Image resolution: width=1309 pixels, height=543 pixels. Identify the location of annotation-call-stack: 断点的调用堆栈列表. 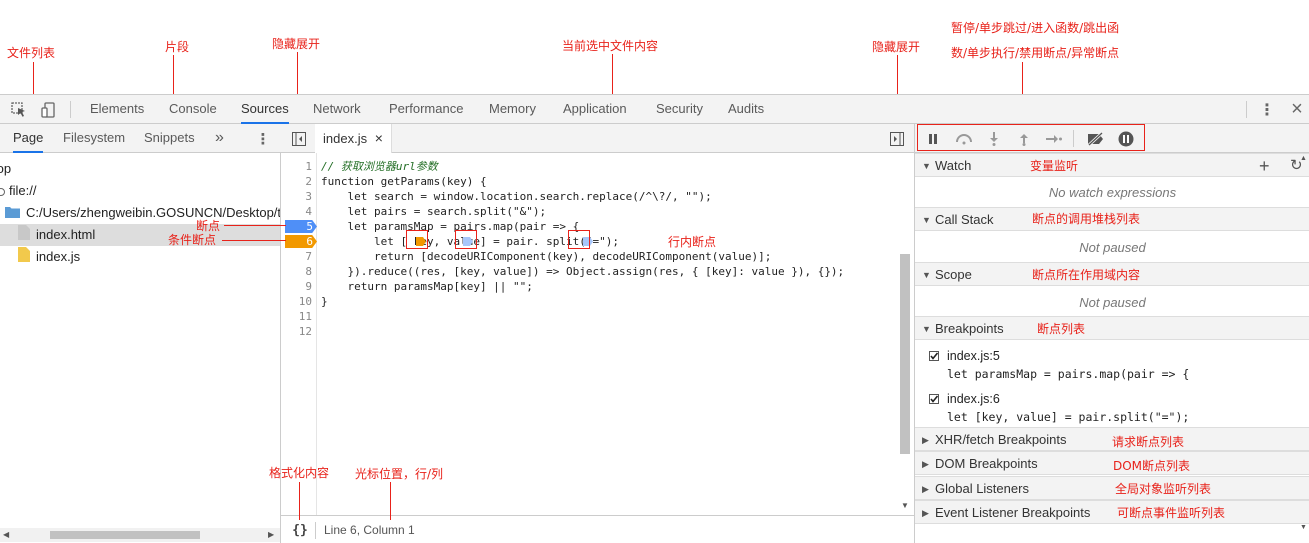
(1086, 219).